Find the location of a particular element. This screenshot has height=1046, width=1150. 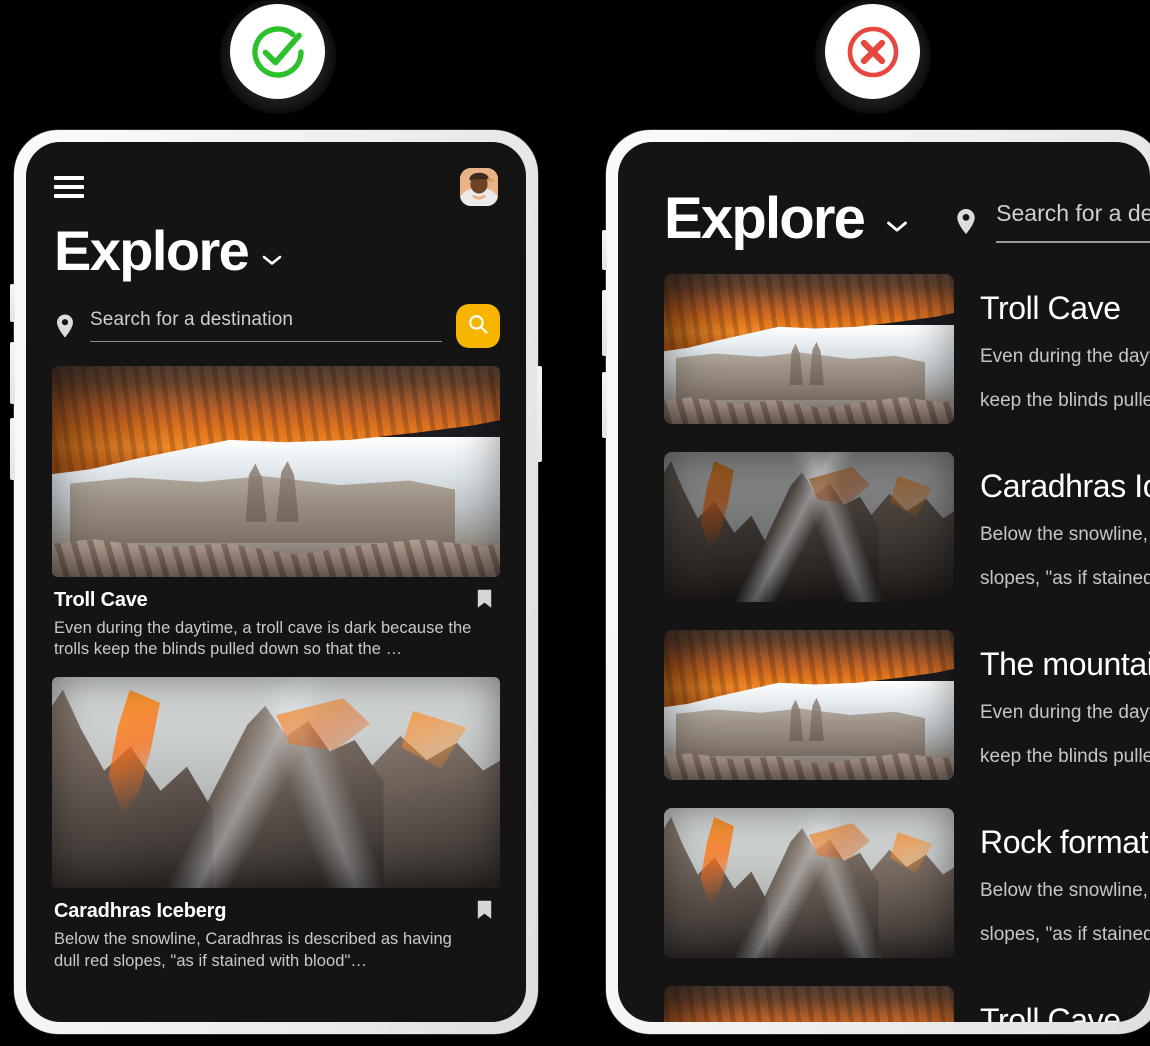

app-topbar is located at coordinates (276, 174).